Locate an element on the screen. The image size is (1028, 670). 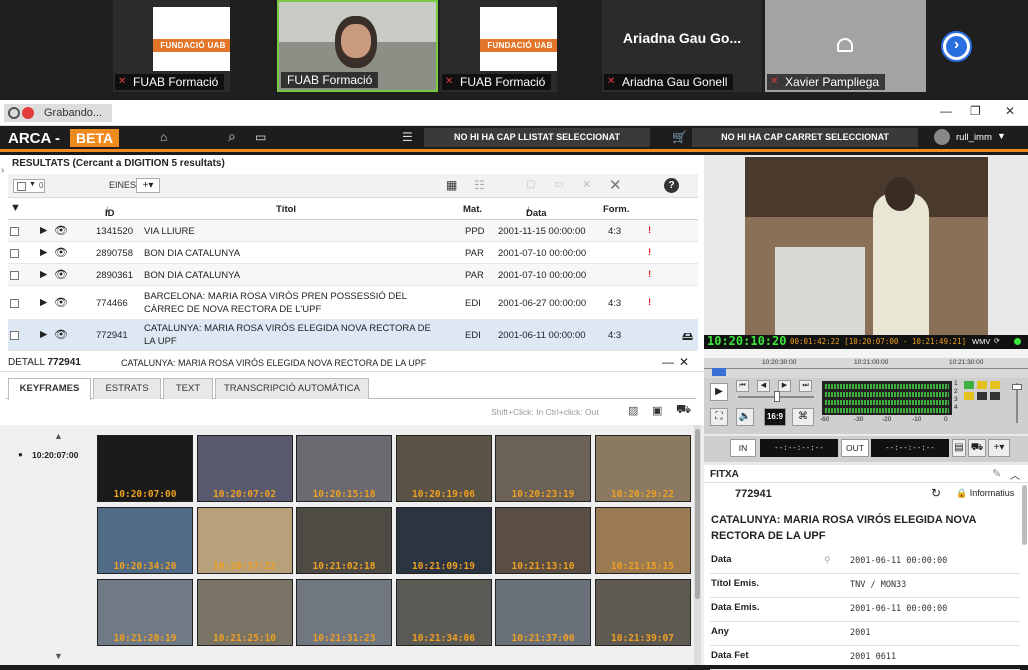
keyframe-thumbnail: 10:21:02:18 is located at coordinates (344, 540).